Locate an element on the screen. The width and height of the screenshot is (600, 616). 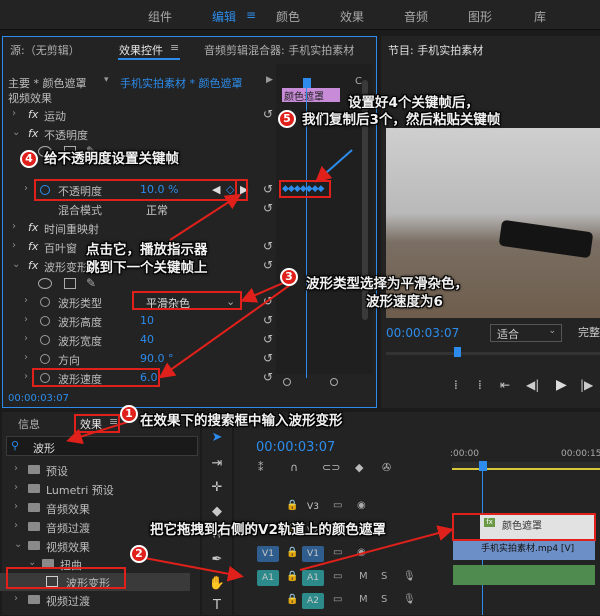
annotation-5-line1: 设置好4个关键帧后， is located at coordinates (413, 103).